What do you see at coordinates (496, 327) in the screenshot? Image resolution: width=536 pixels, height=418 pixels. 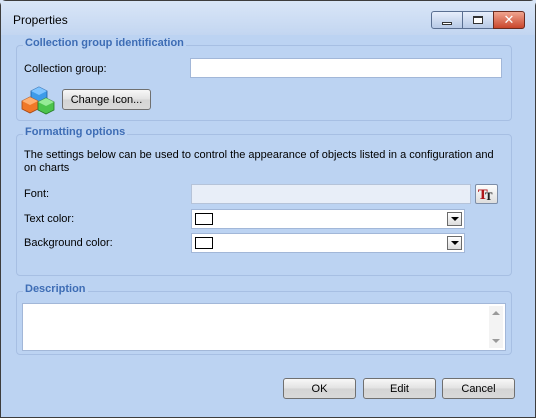 I see `description-scrollbar` at bounding box center [496, 327].